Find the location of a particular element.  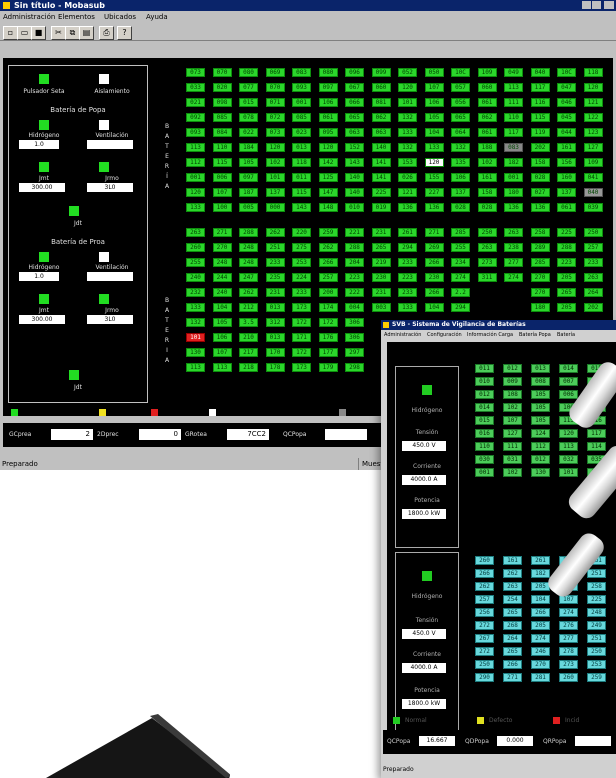

svb-cell: 014 is located at coordinates (568, 368).